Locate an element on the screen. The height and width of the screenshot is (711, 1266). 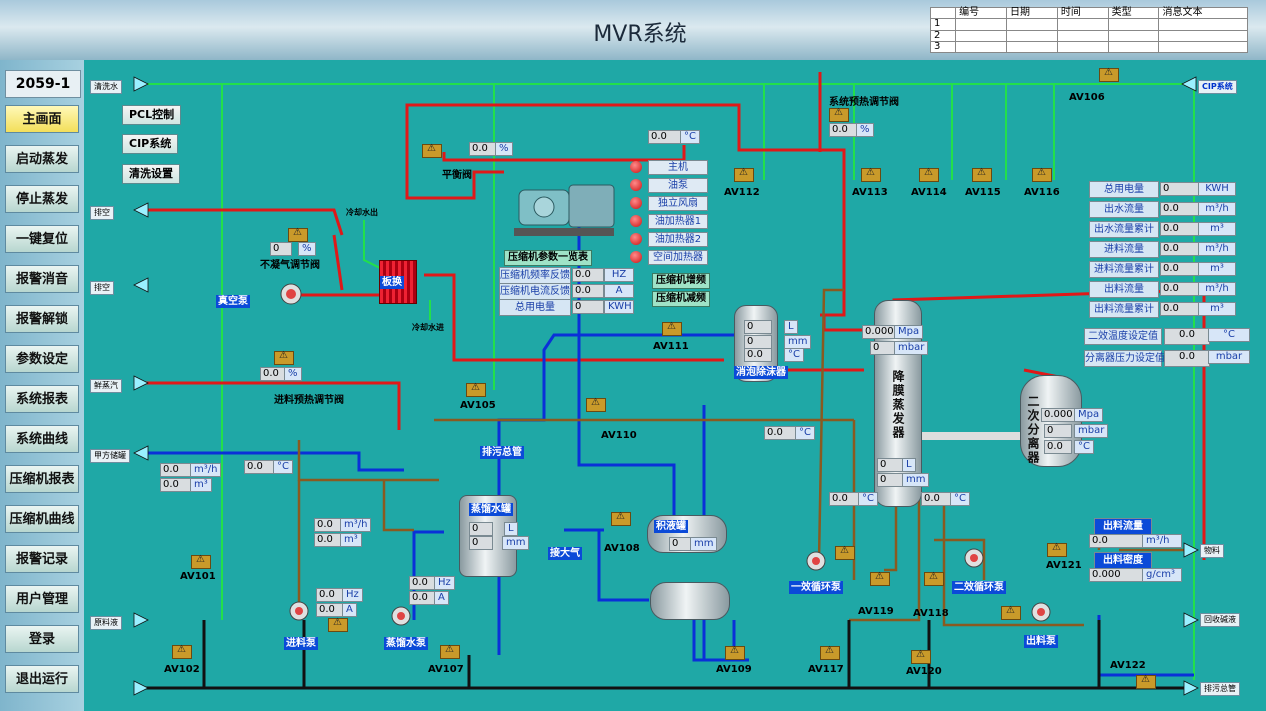
setpoint-input-temperature: 0.0 is located at coordinates (1187, 336).